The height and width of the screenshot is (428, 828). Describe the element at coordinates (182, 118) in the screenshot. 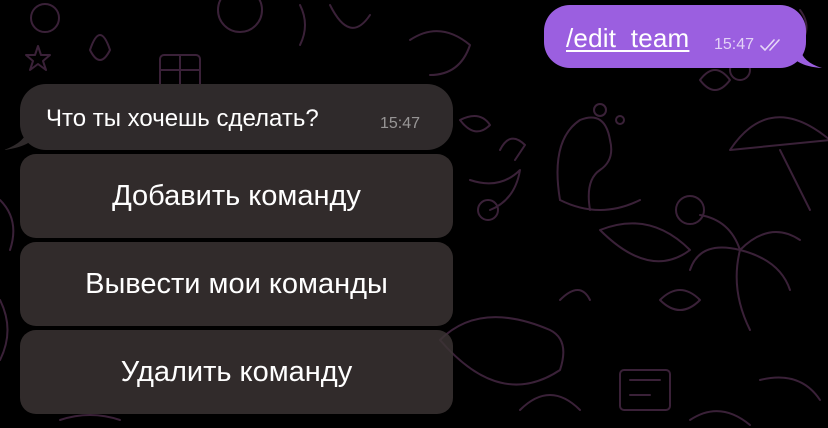

I see `message-text: Что ты хочешь сделать?` at that location.